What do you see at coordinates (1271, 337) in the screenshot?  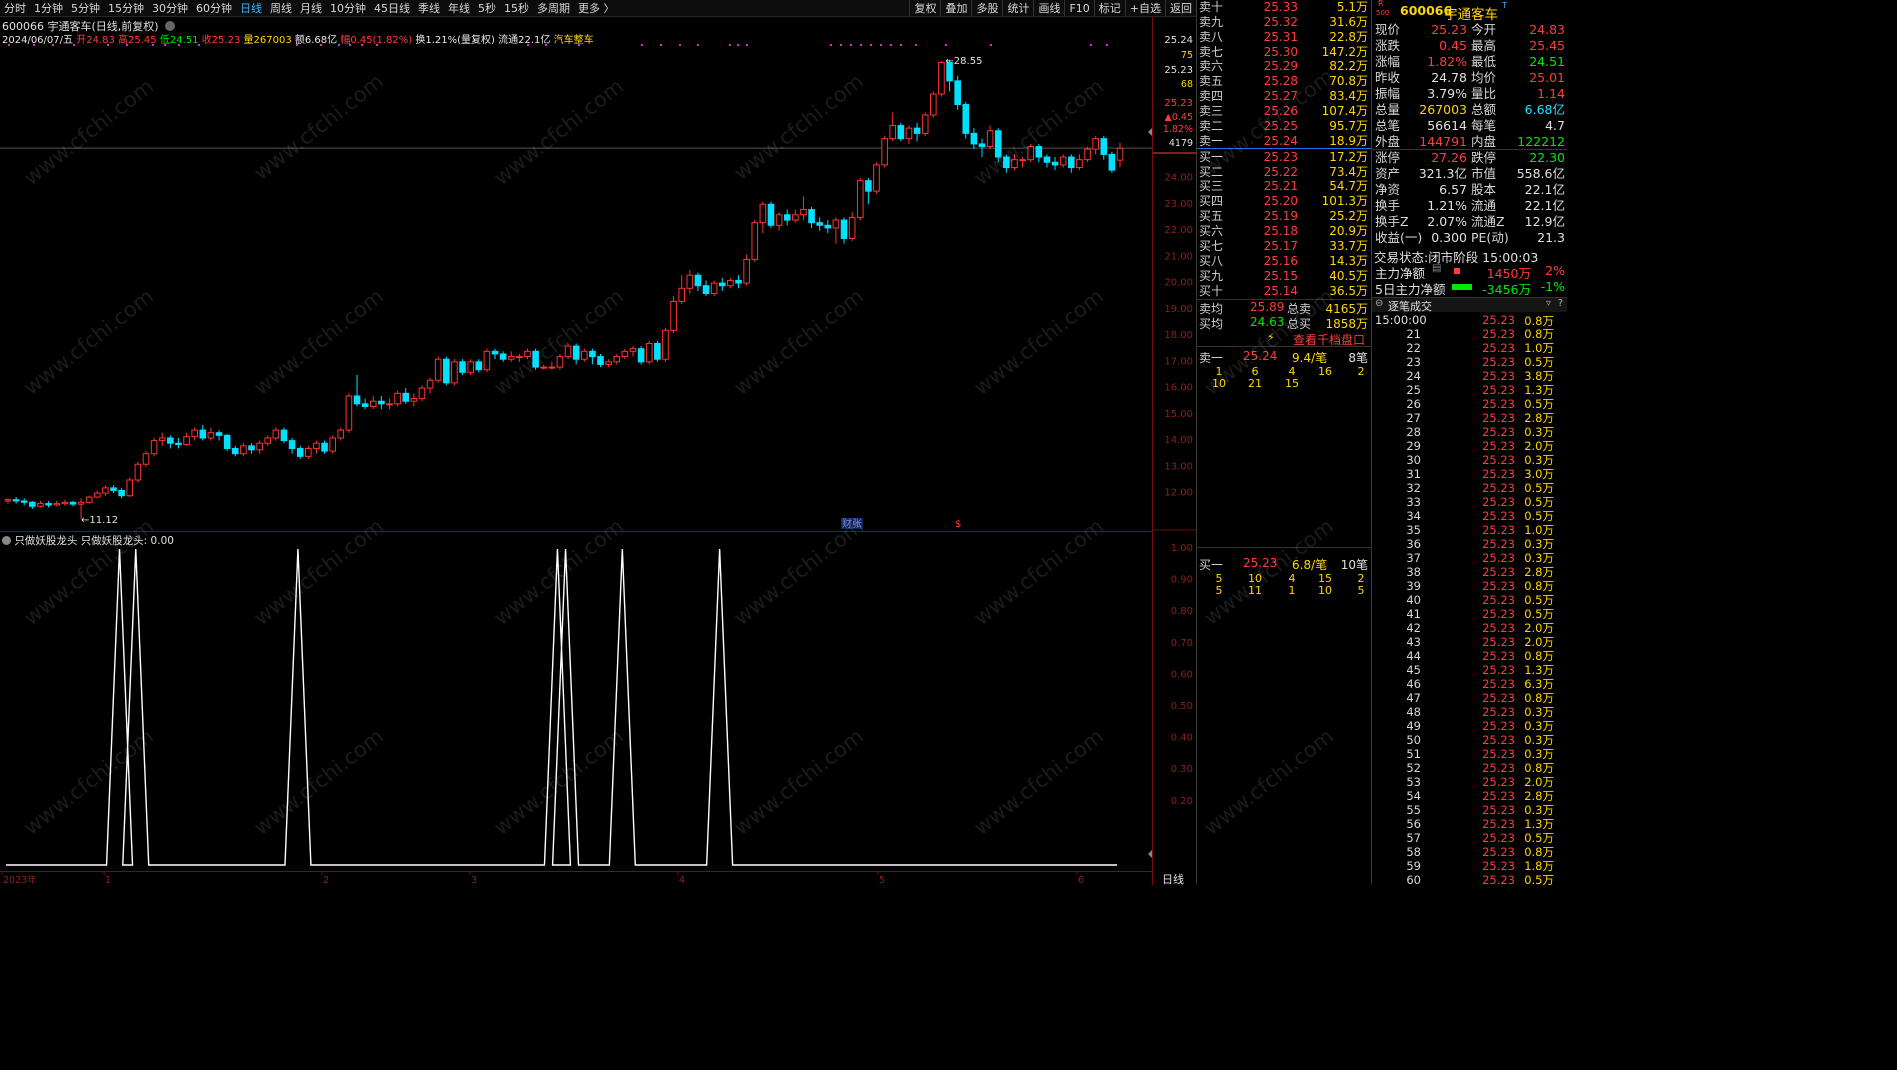 I see `lightning-icon: ⚡` at bounding box center [1271, 337].